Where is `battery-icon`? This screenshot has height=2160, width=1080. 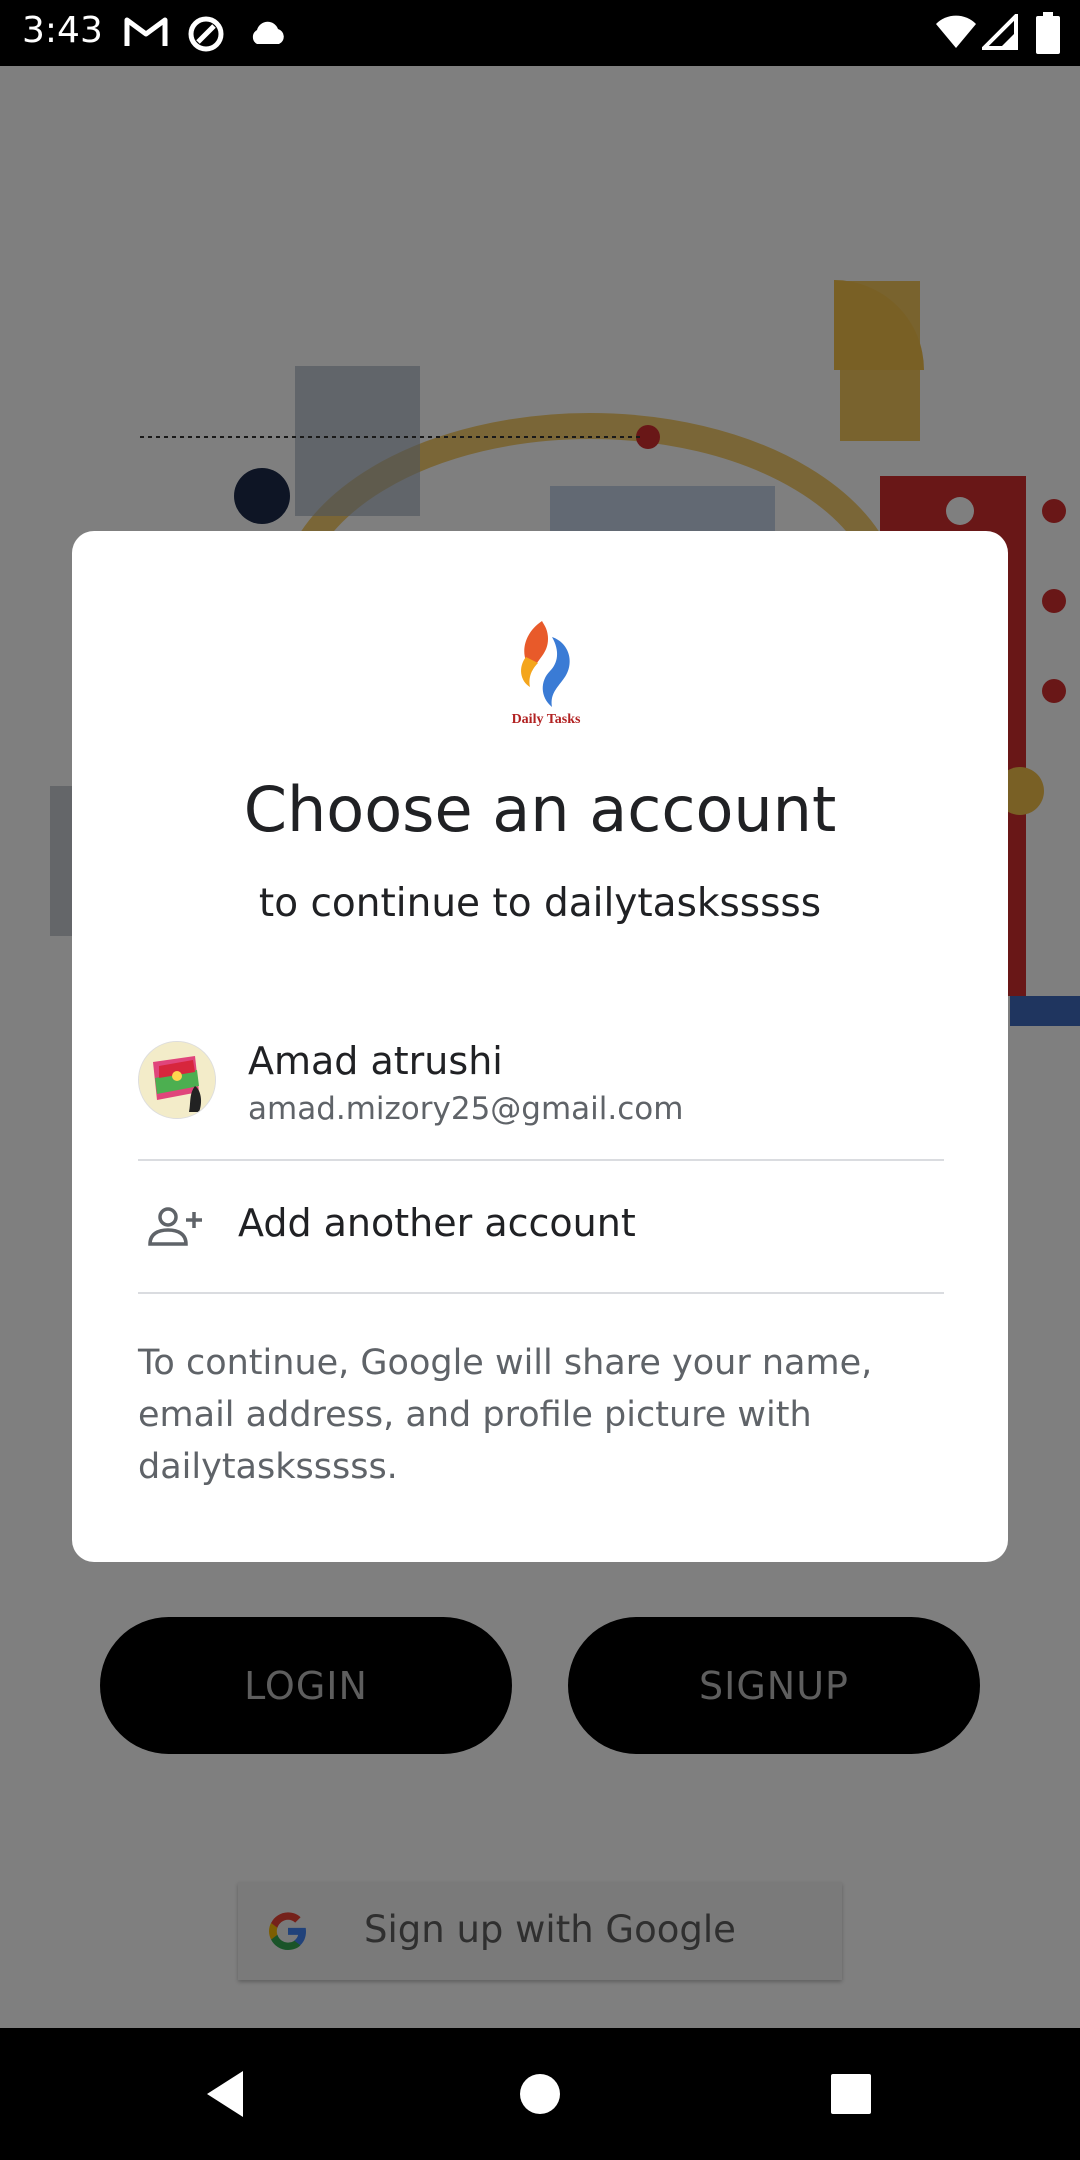
battery-icon is located at coordinates (1048, 33).